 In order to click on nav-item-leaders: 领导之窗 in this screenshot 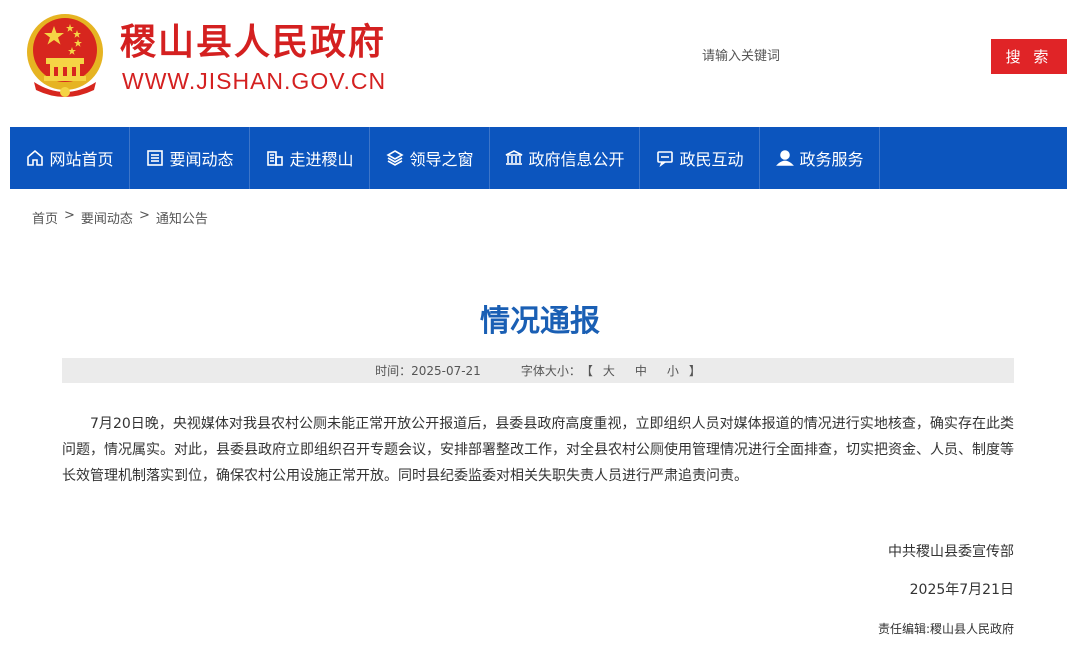, I will do `click(430, 158)`.